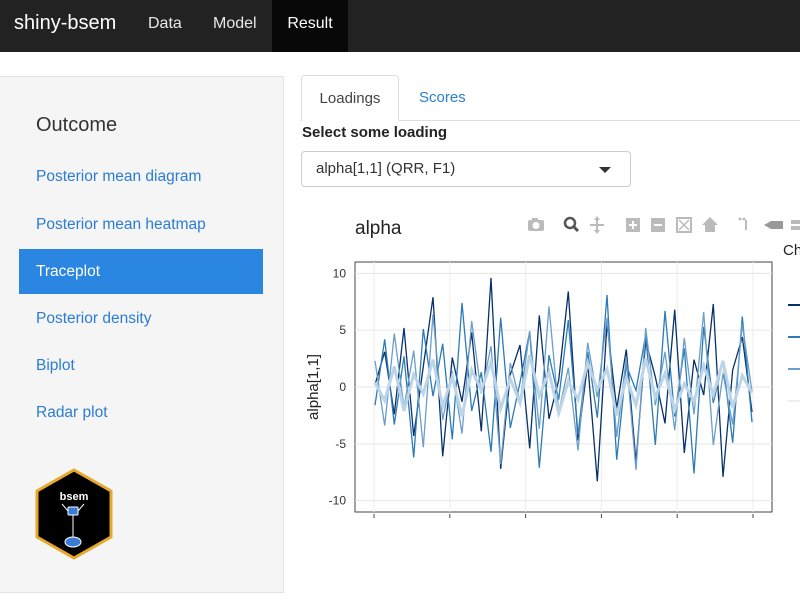 The width and height of the screenshot is (800, 600). Describe the element at coordinates (791, 250) in the screenshot. I see `legend-title: Ch` at that location.